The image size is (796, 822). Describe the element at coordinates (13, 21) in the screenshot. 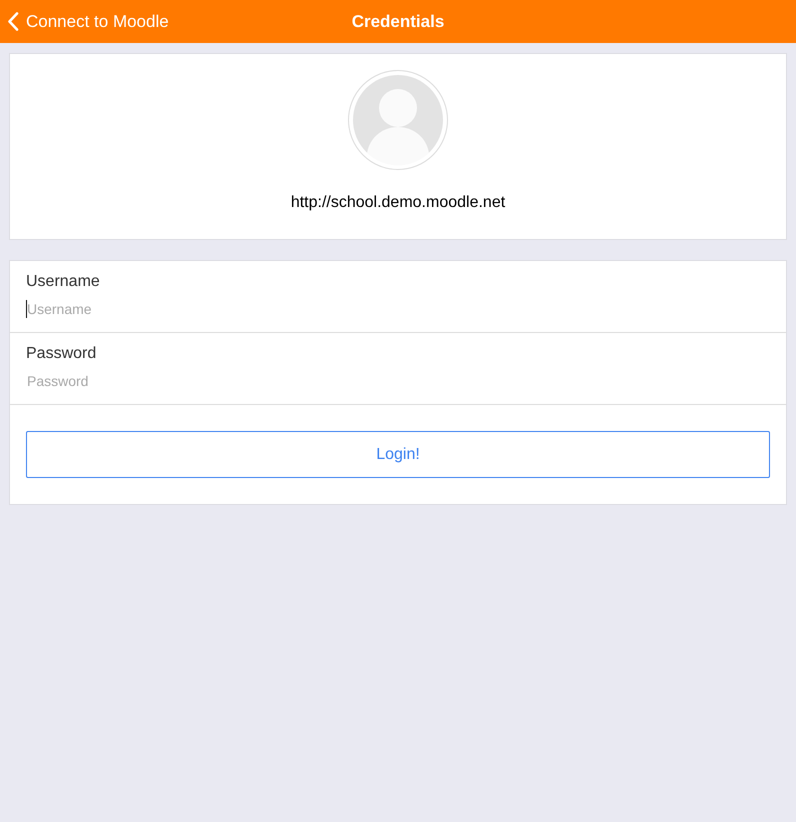

I see `back-chevron-icon` at that location.